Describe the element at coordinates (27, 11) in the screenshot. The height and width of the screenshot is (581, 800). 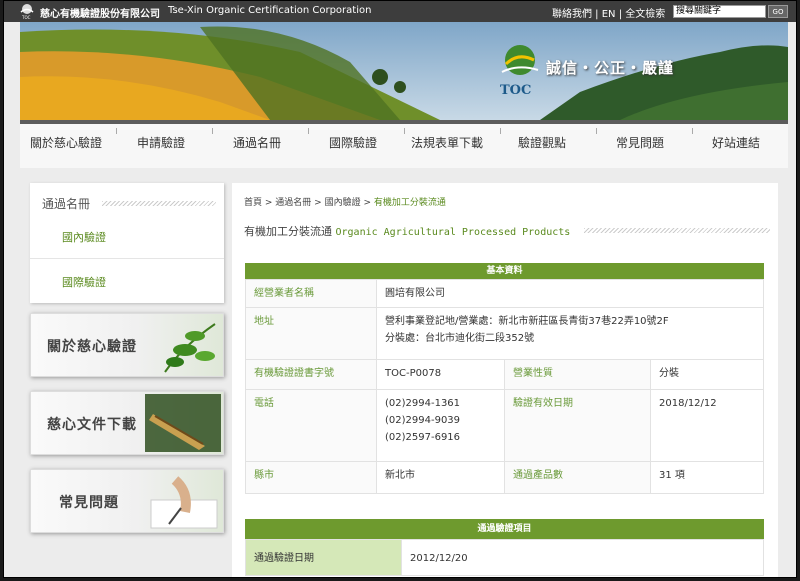
I see `company-logo-icon: TOC` at that location.